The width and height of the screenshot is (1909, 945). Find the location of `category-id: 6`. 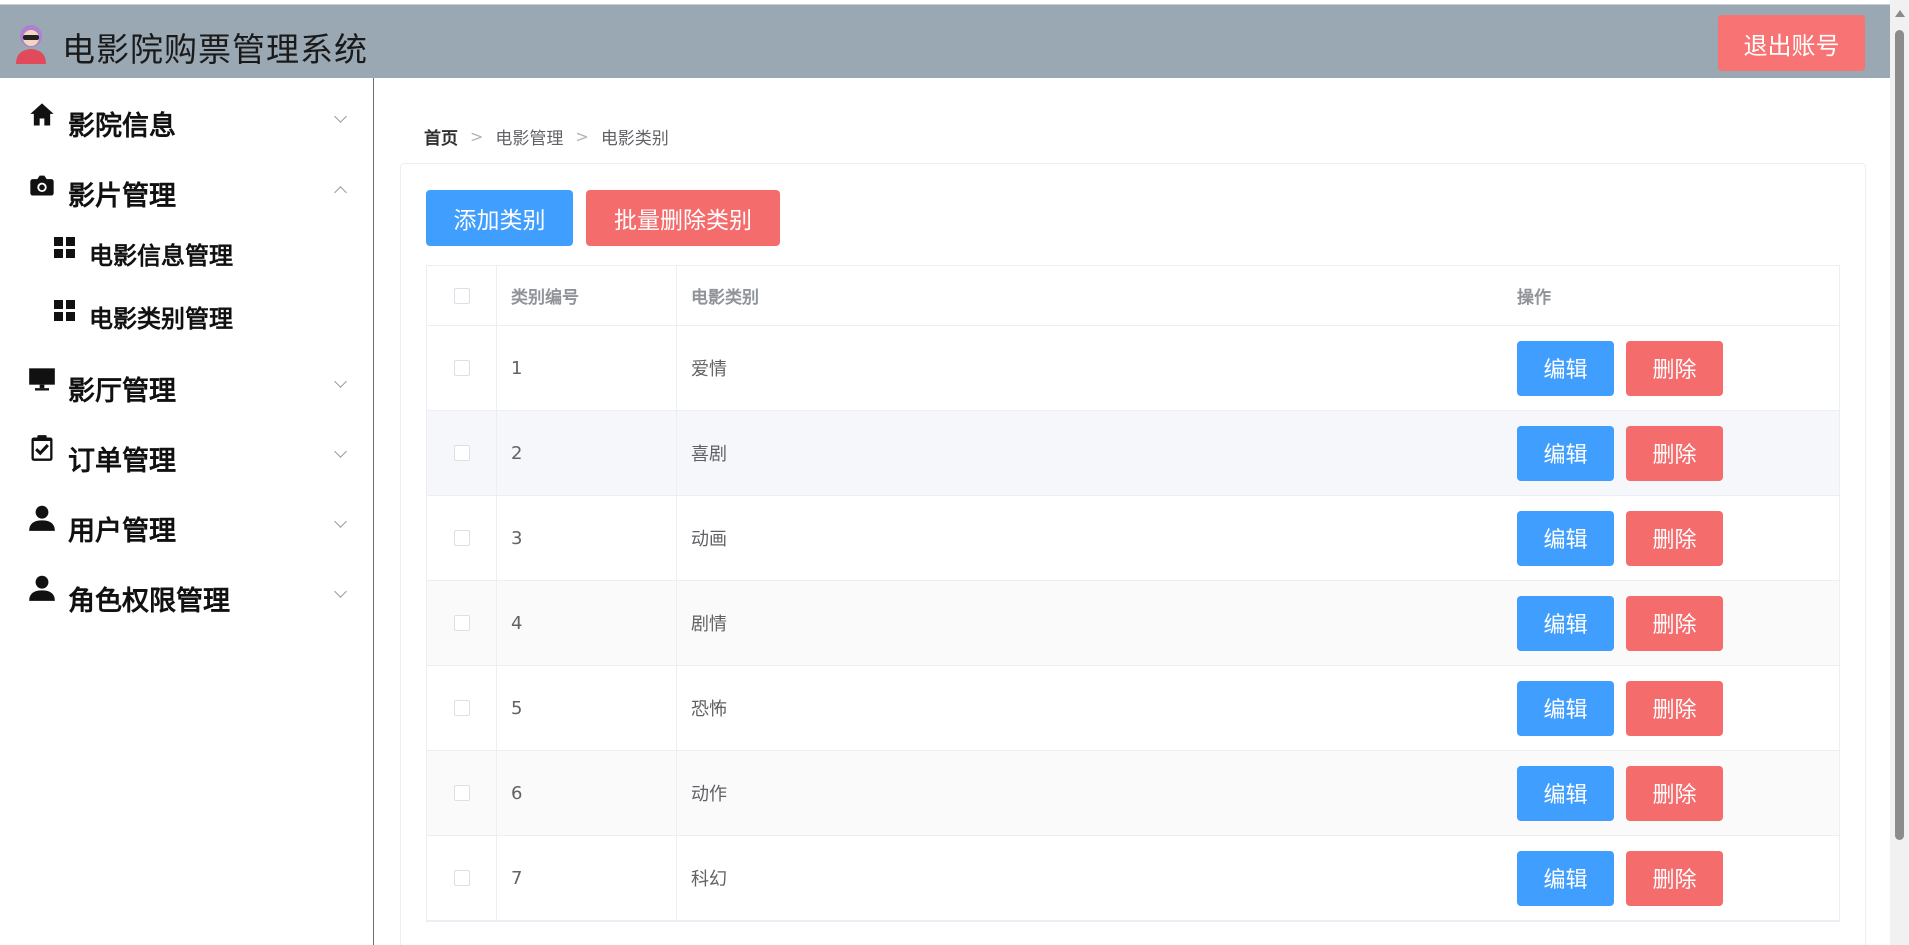

category-id: 6 is located at coordinates (517, 793).